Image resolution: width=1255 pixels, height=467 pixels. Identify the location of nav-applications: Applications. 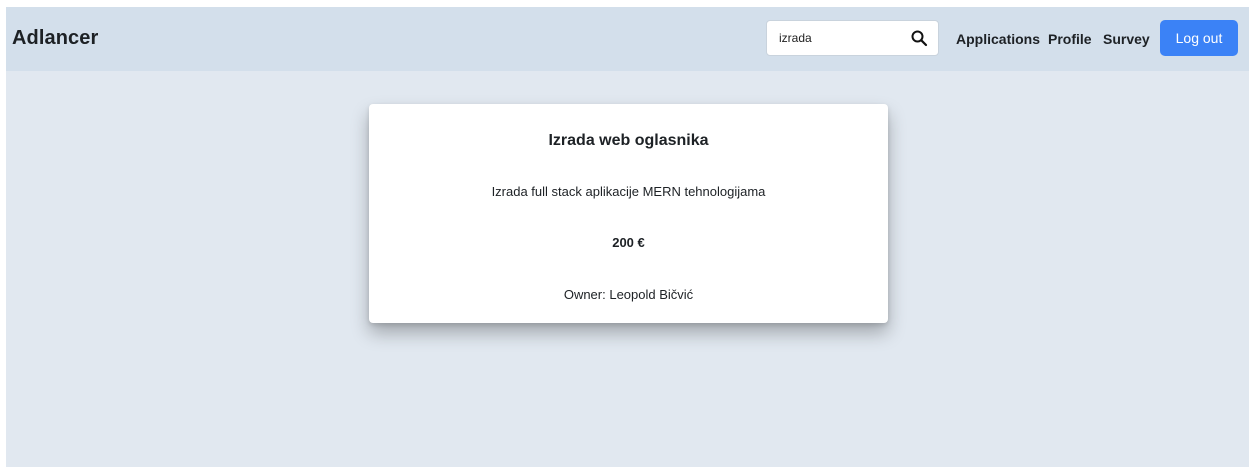
(998, 39).